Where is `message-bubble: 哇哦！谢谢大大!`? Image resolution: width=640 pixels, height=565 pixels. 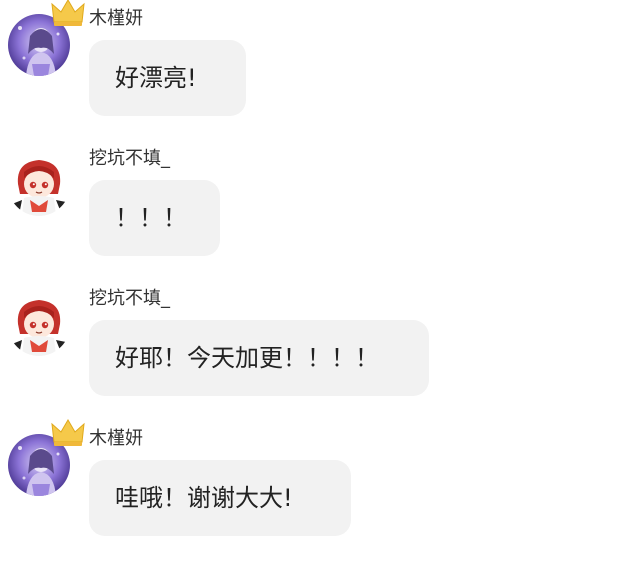 message-bubble: 哇哦！谢谢大大! is located at coordinates (220, 498).